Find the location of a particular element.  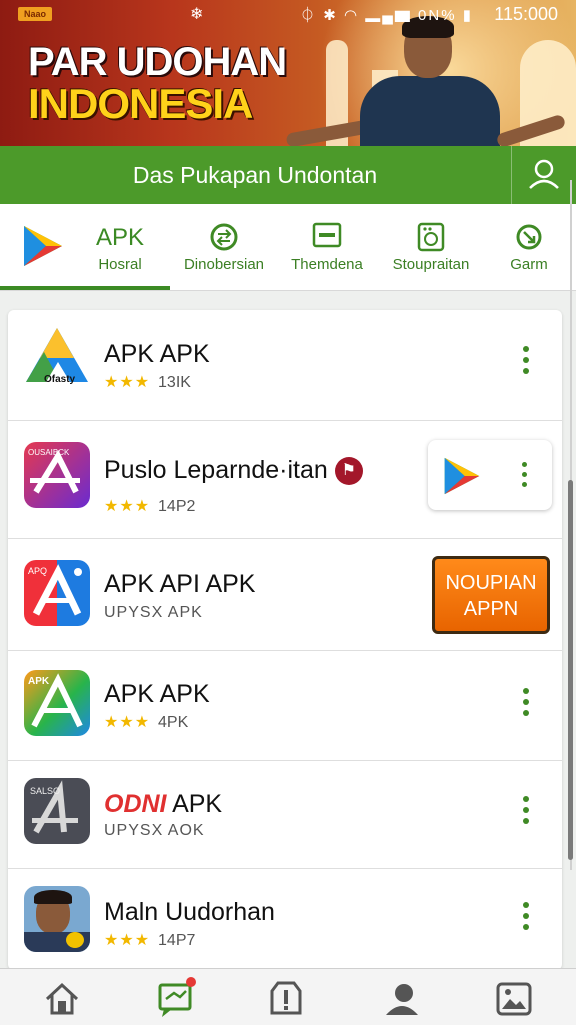

gallery-icon is located at coordinates (514, 999).